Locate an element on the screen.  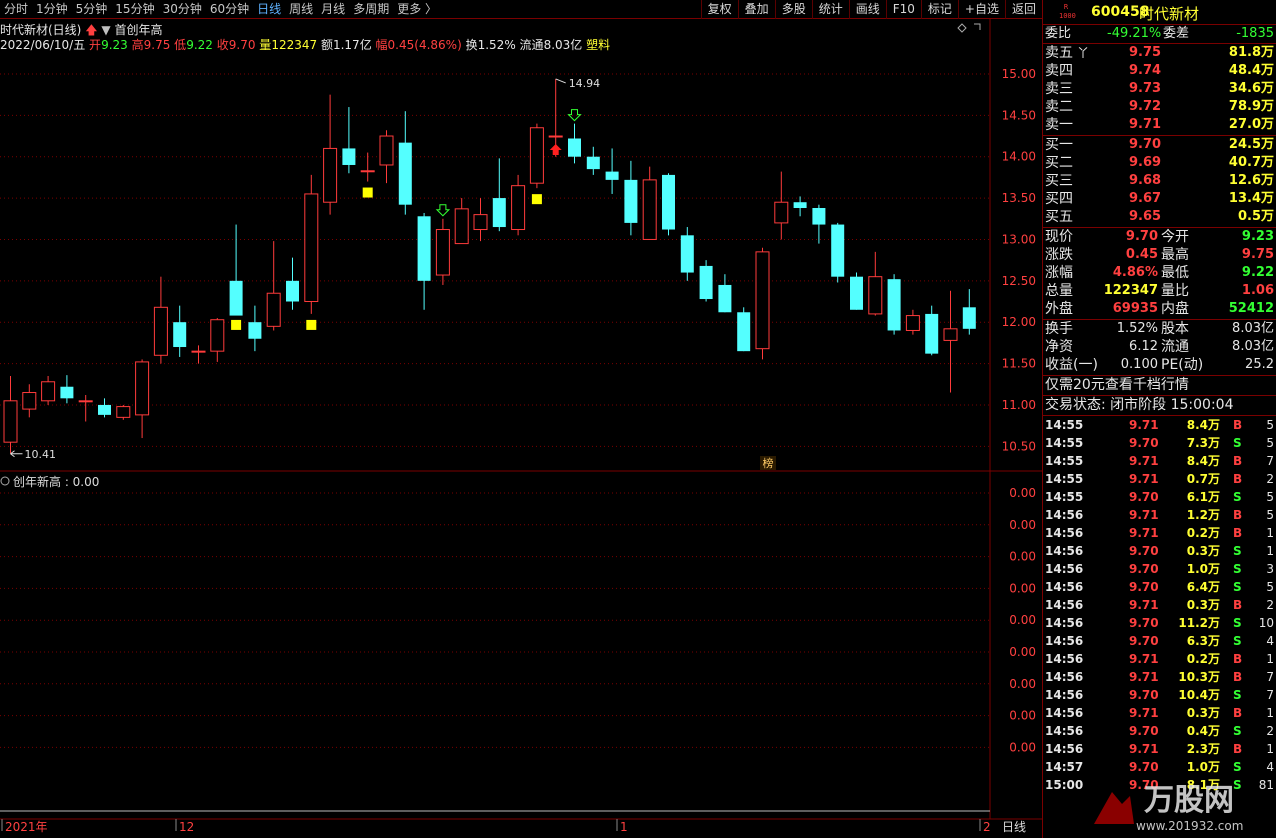
sub-indicator-dropdown-icon is located at coordinates (5, 481).